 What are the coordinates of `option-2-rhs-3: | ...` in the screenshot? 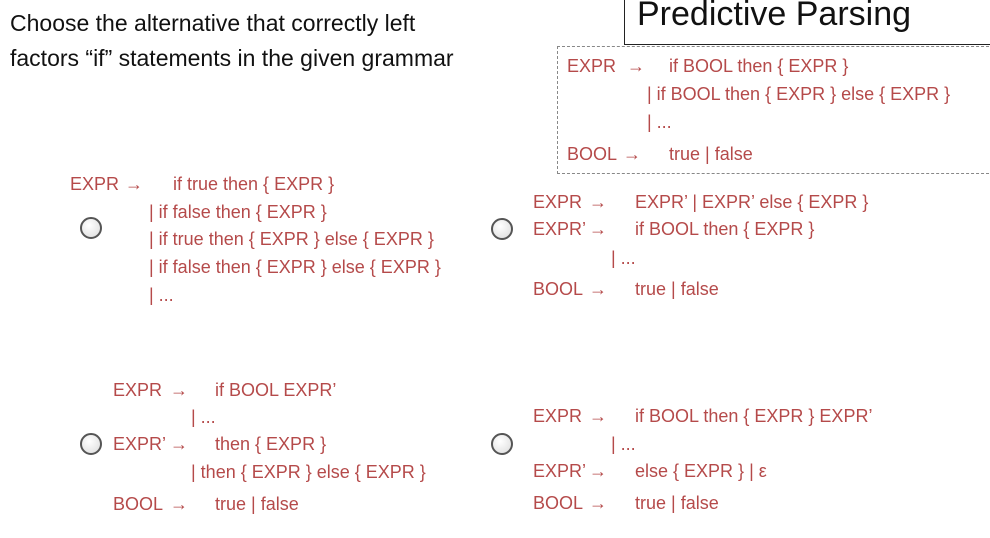 It's located at (623, 258).